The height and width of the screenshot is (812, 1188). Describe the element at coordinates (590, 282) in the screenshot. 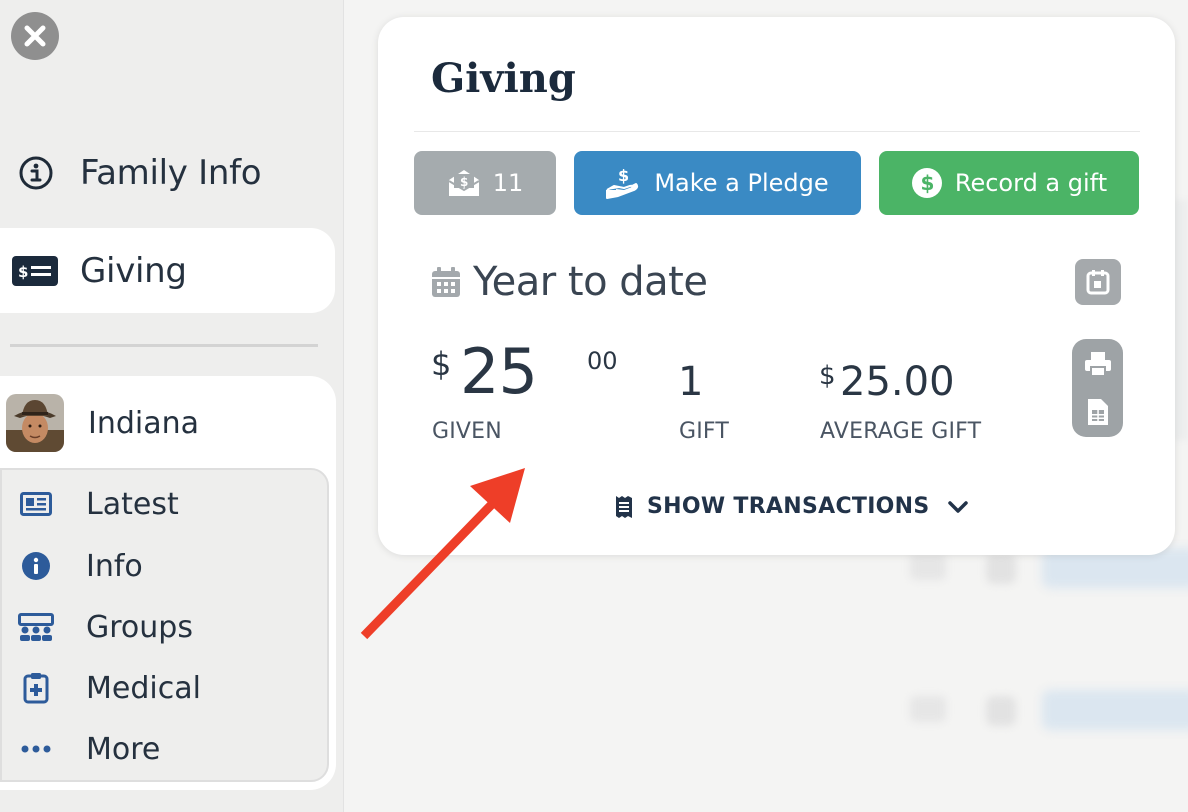

I see `period-title: Year to date` at that location.